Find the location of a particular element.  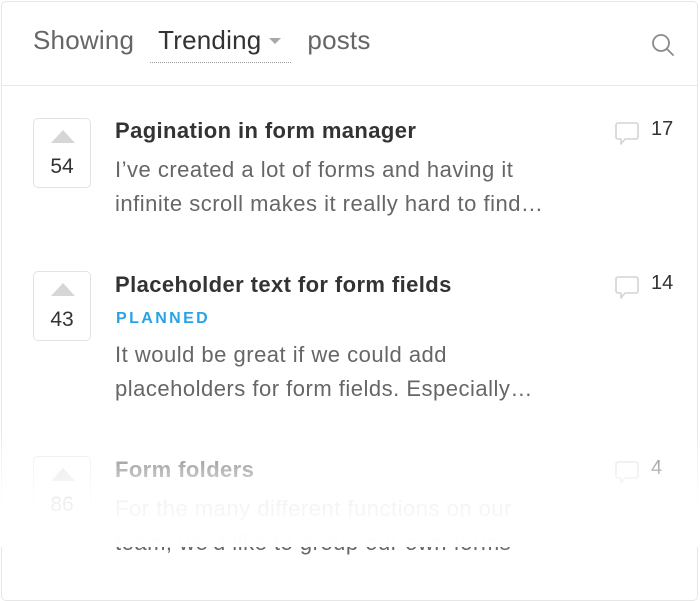

excerpt-line: It would be great if we could add is located at coordinates (281, 354).